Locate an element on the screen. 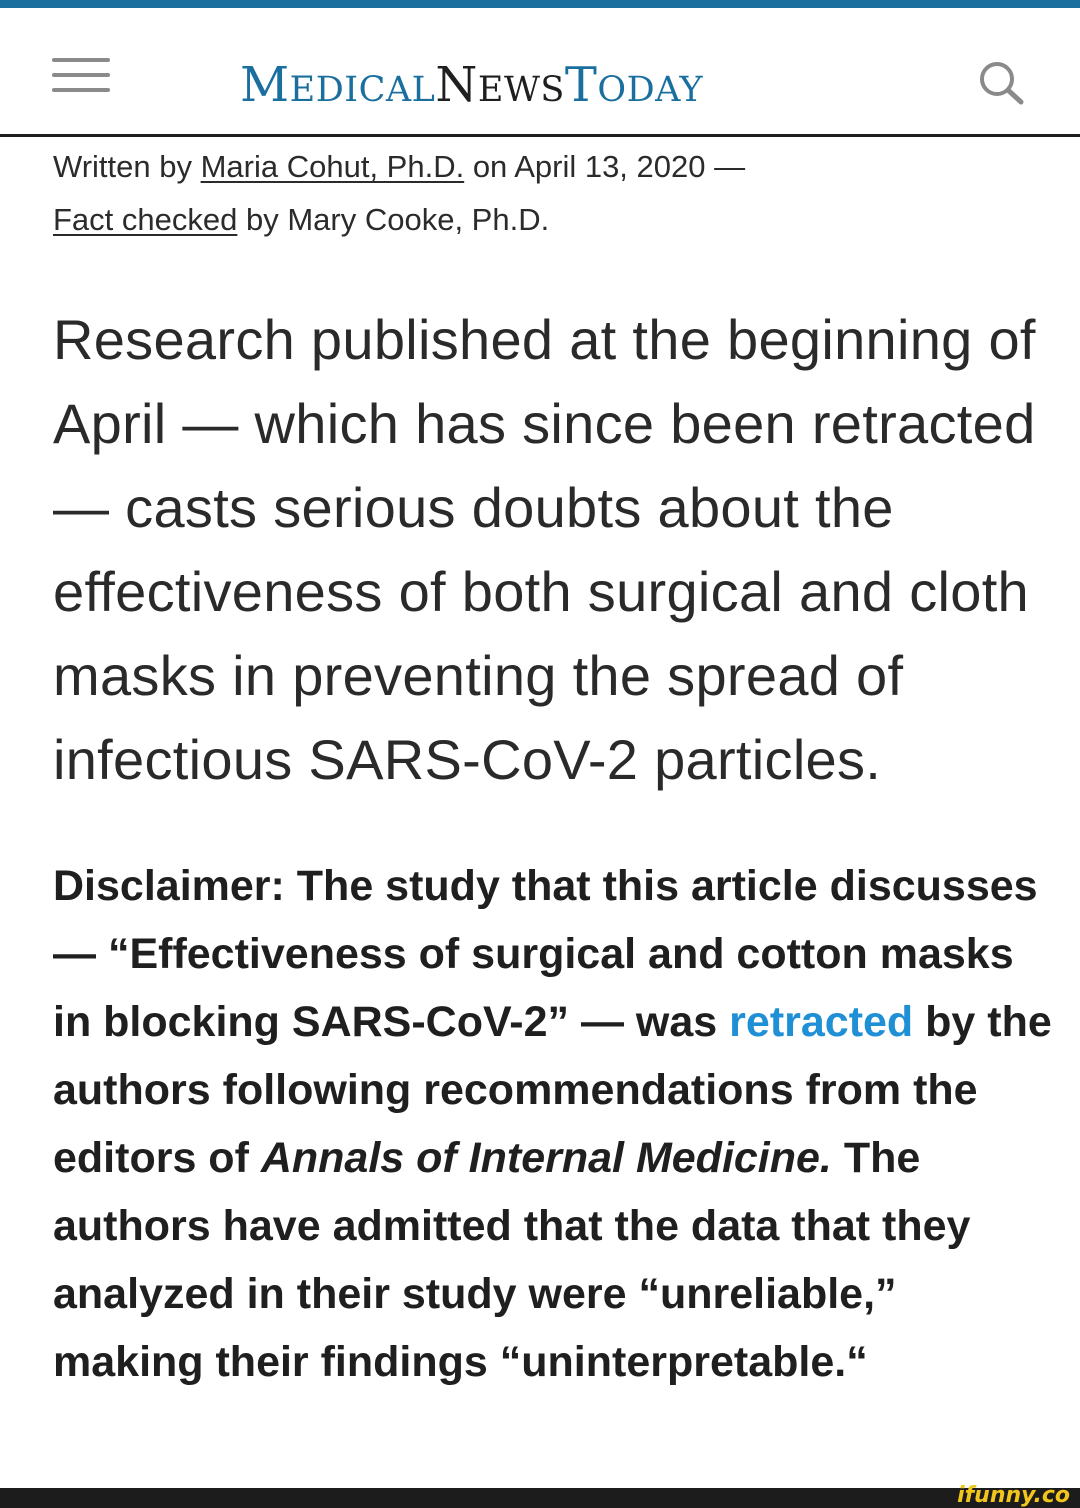  logo-text: EDICAL is located at coordinates (362, 90).